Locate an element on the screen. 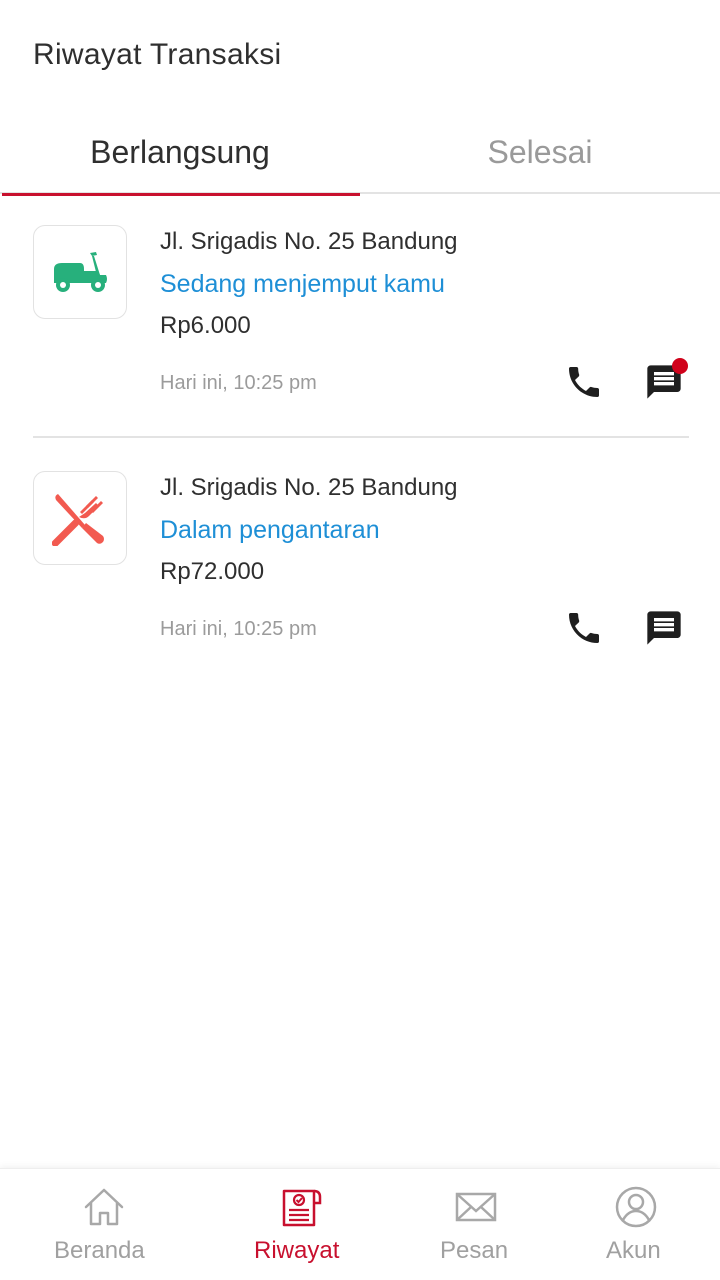 This screenshot has height=1280, width=720. tab-bar: Berlangsung Selesai is located at coordinates (360, 157).